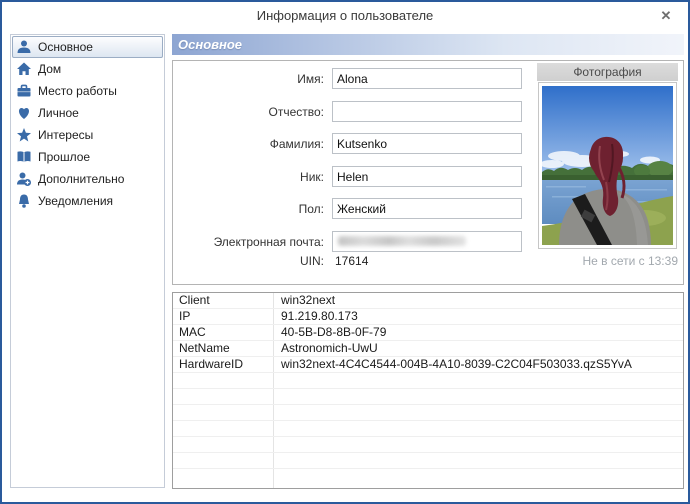 This screenshot has height=504, width=690. What do you see at coordinates (630, 261) in the screenshot?
I see `online-status: Не в сети с 13:39` at bounding box center [630, 261].